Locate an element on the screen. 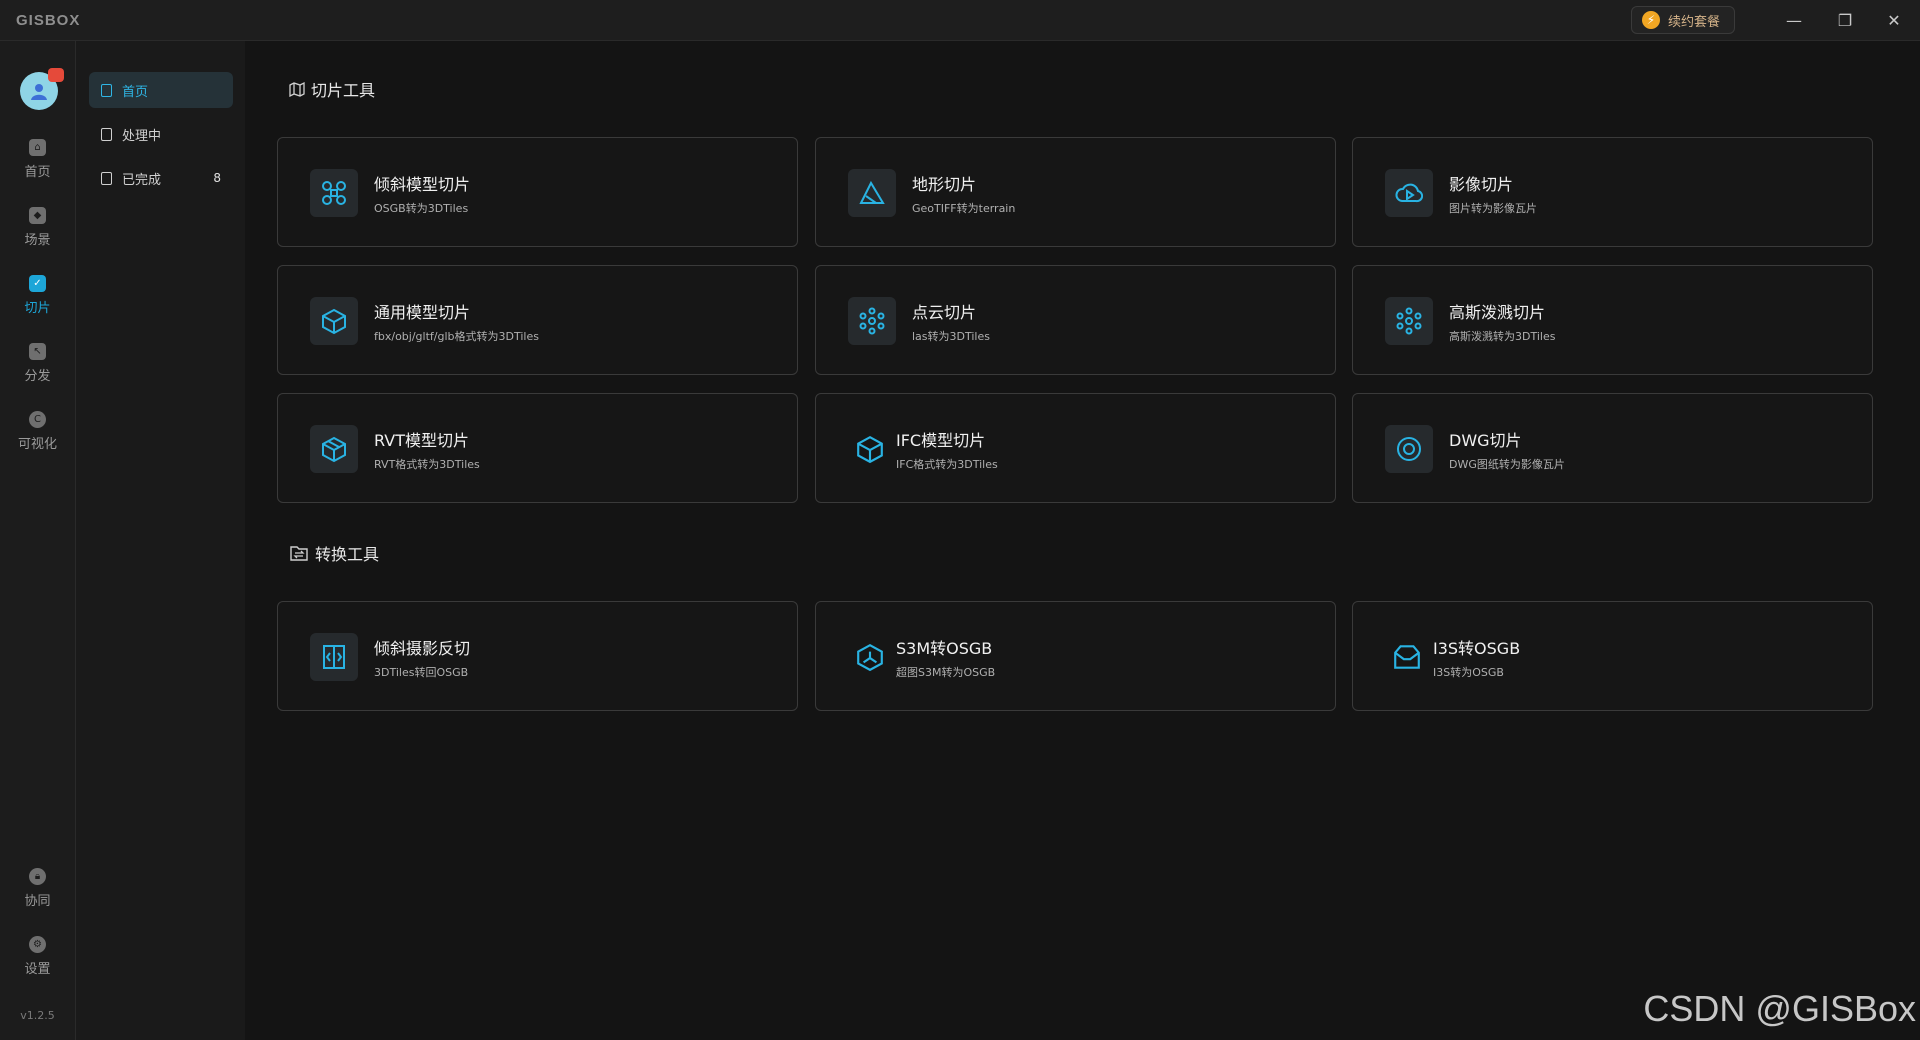 The width and height of the screenshot is (1920, 1040). section-title-convert: 转换工具 is located at coordinates (334, 553).